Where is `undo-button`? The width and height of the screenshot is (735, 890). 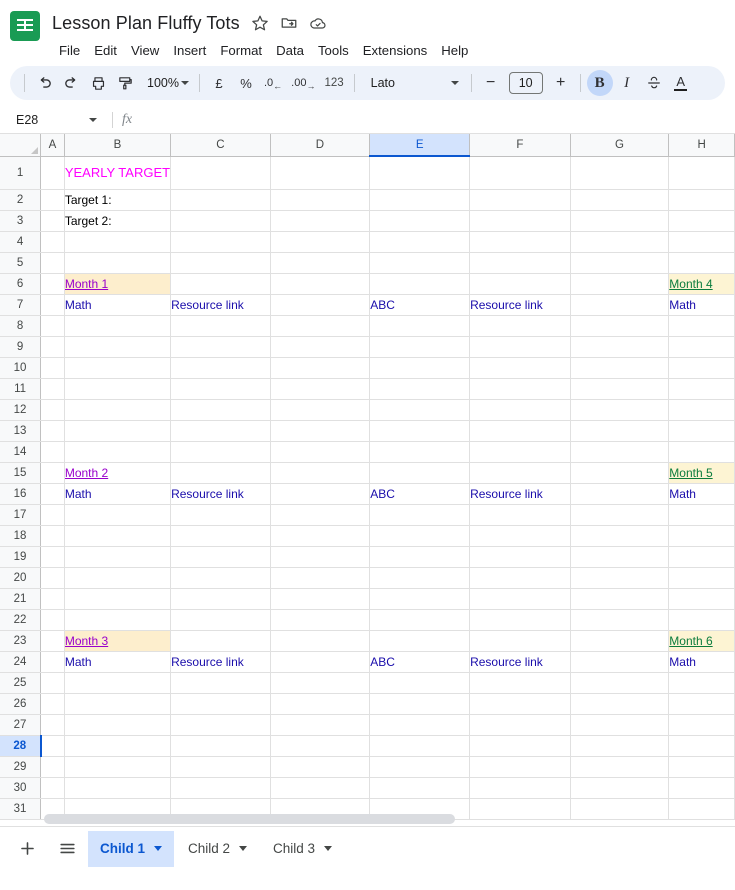 undo-button is located at coordinates (44, 83).